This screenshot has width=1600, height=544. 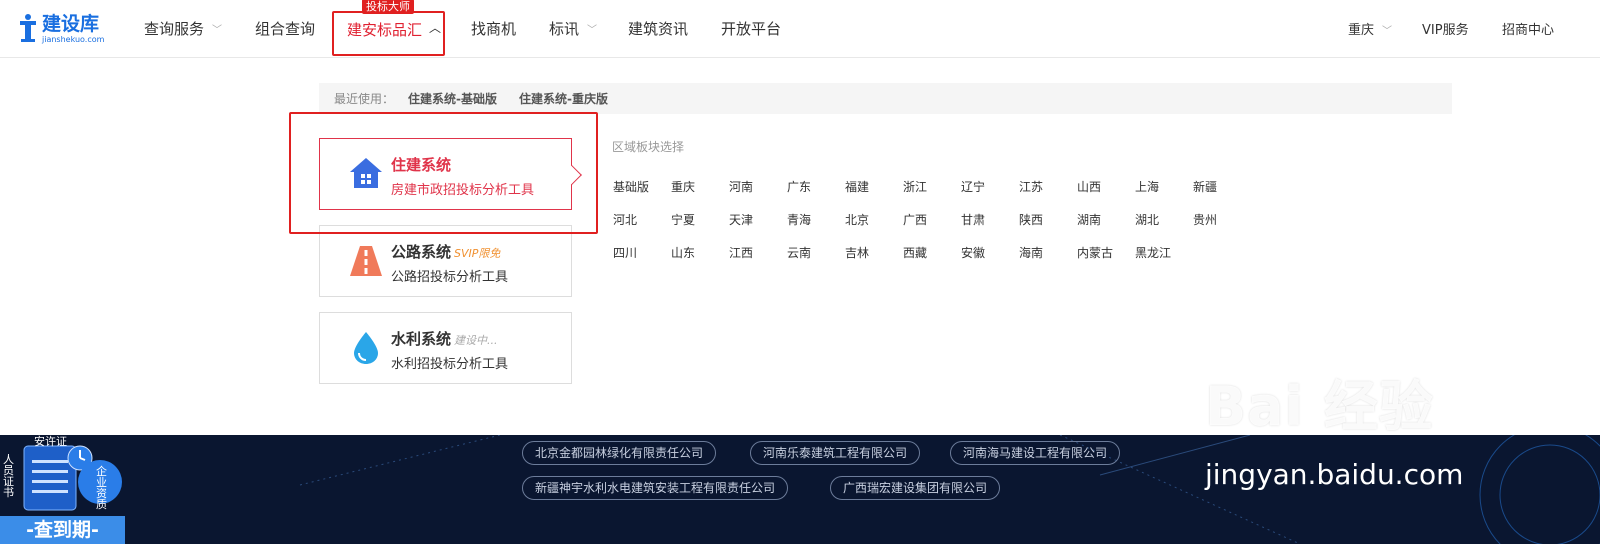 What do you see at coordinates (435, 28) in the screenshot?
I see `chevron-up-icon: ︿` at bounding box center [435, 28].